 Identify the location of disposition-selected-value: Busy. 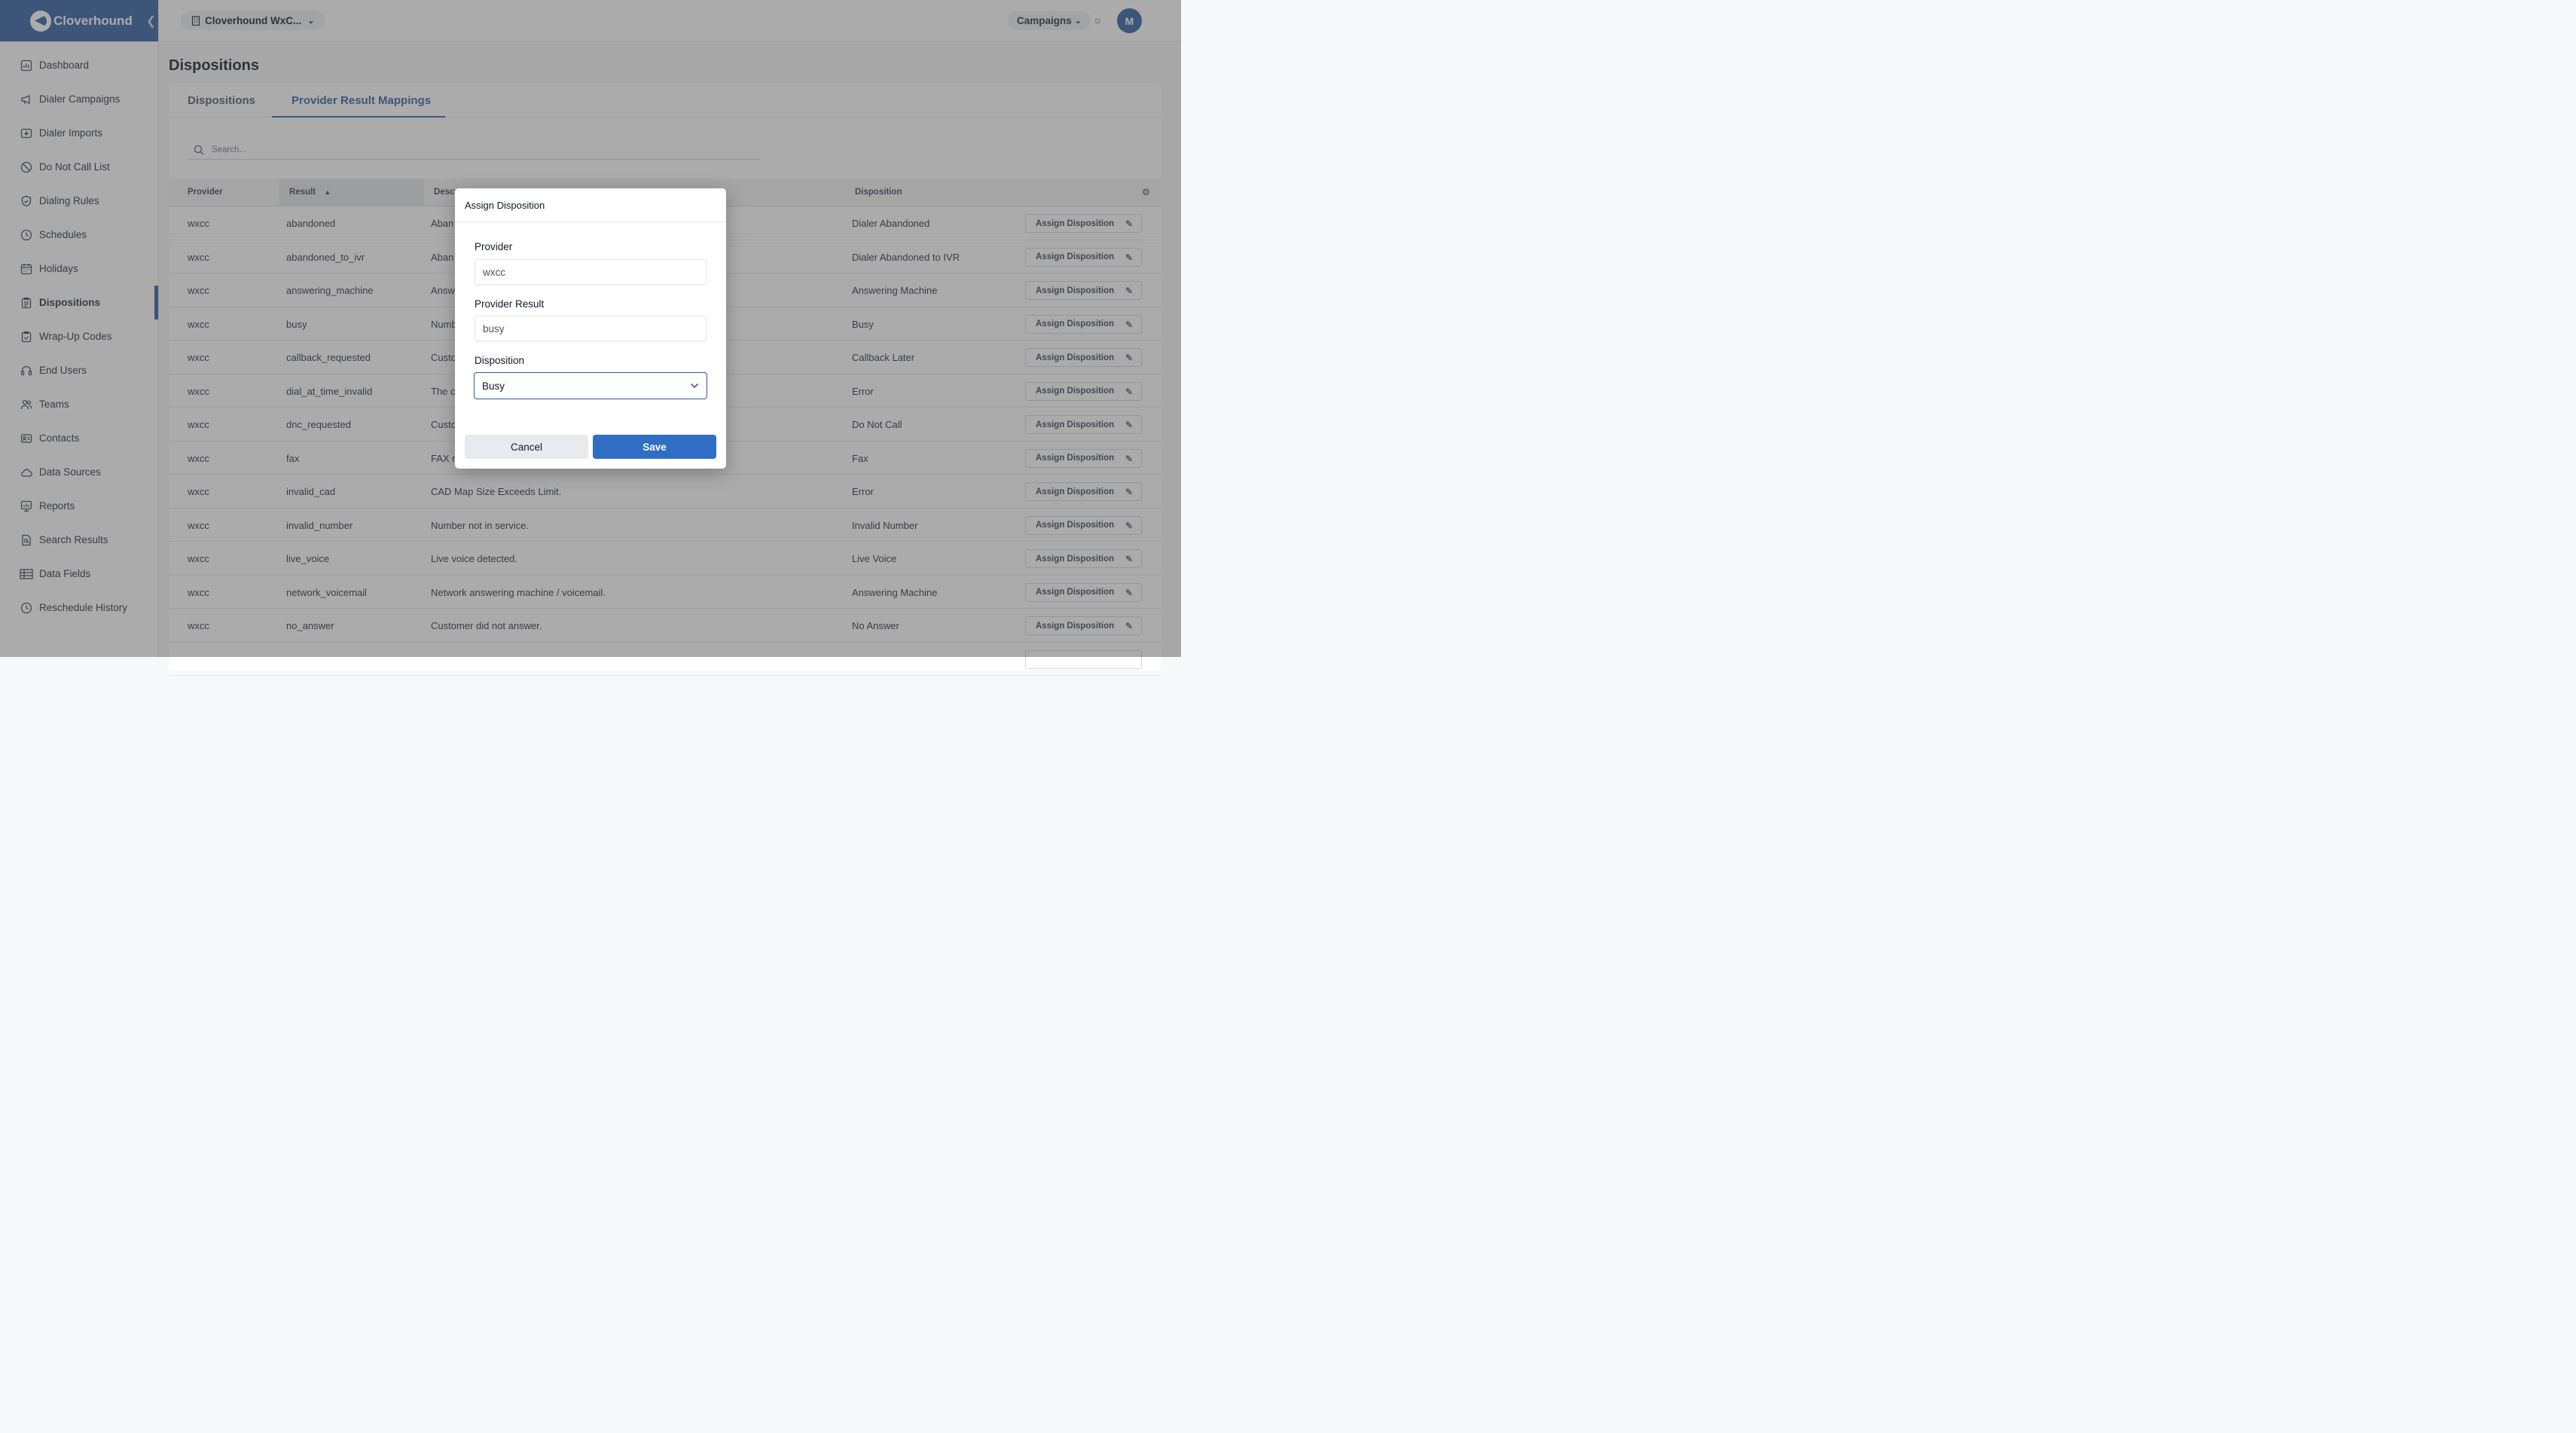
(494, 386).